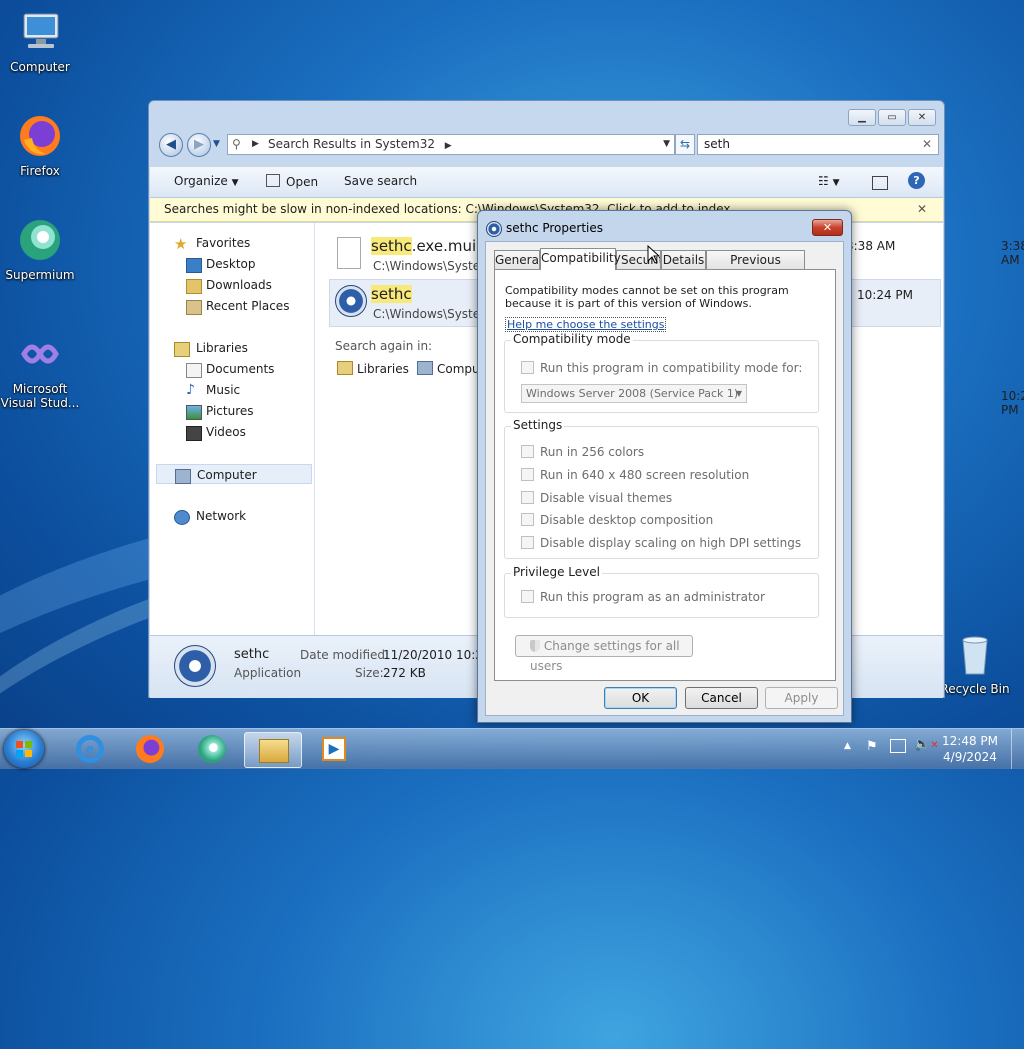 Image resolution: width=1024 pixels, height=1049 pixels. I want to click on nav-desktop: Desktop, so click(232, 264).